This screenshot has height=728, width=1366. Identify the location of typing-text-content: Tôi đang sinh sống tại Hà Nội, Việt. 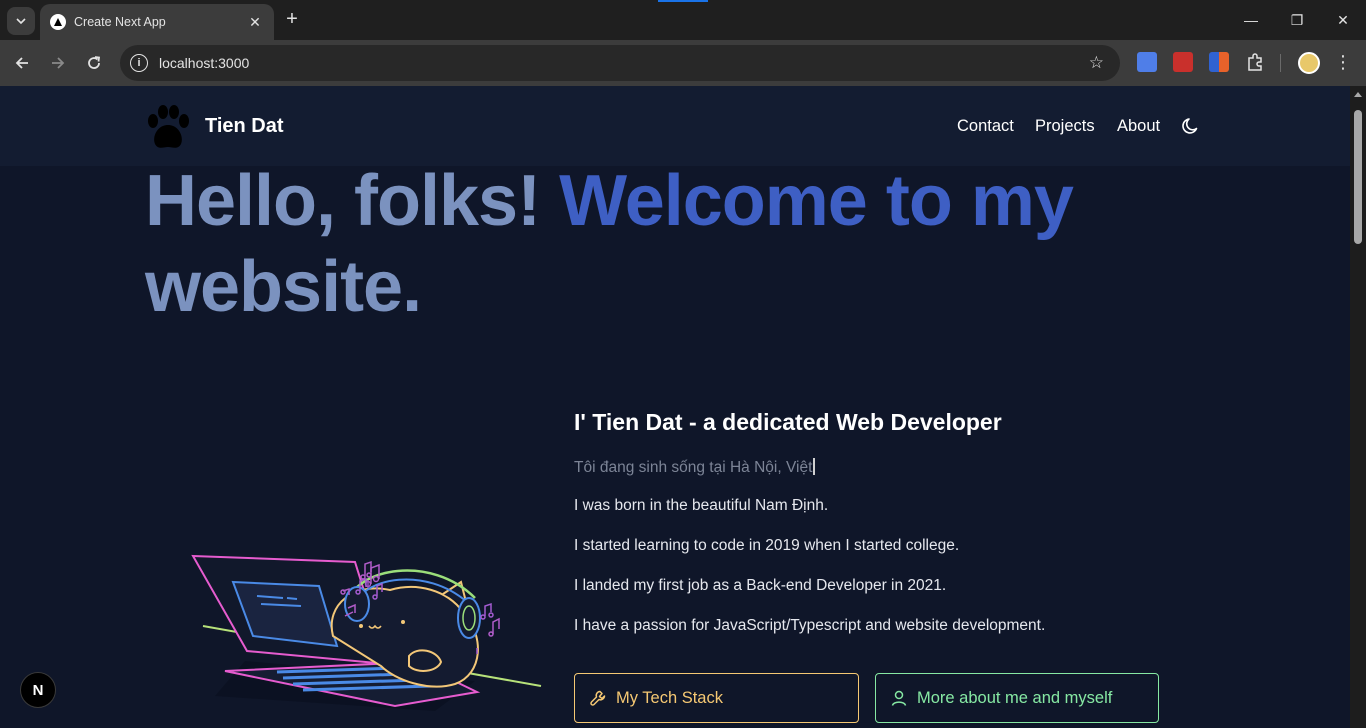
(693, 467).